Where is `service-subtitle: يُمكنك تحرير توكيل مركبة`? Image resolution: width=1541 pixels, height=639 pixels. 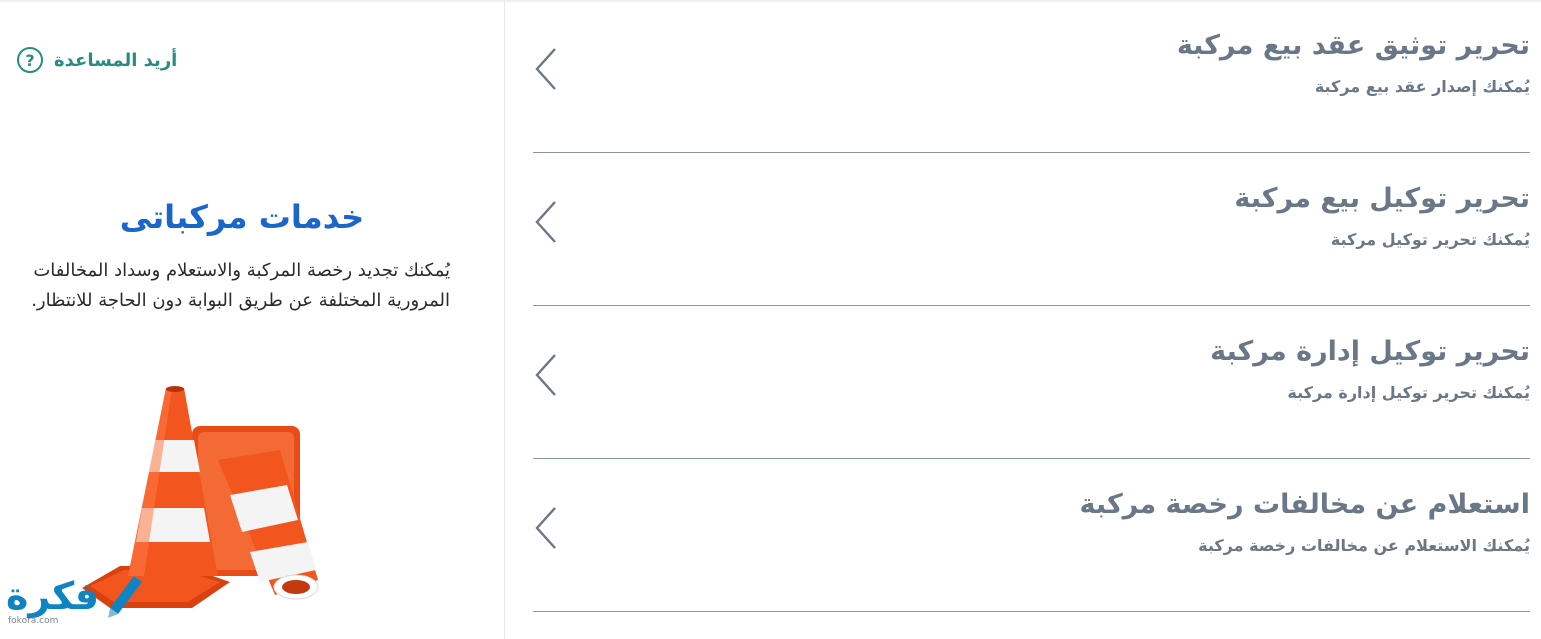
service-subtitle: يُمكنك تحرير توكيل مركبة is located at coordinates (1430, 239).